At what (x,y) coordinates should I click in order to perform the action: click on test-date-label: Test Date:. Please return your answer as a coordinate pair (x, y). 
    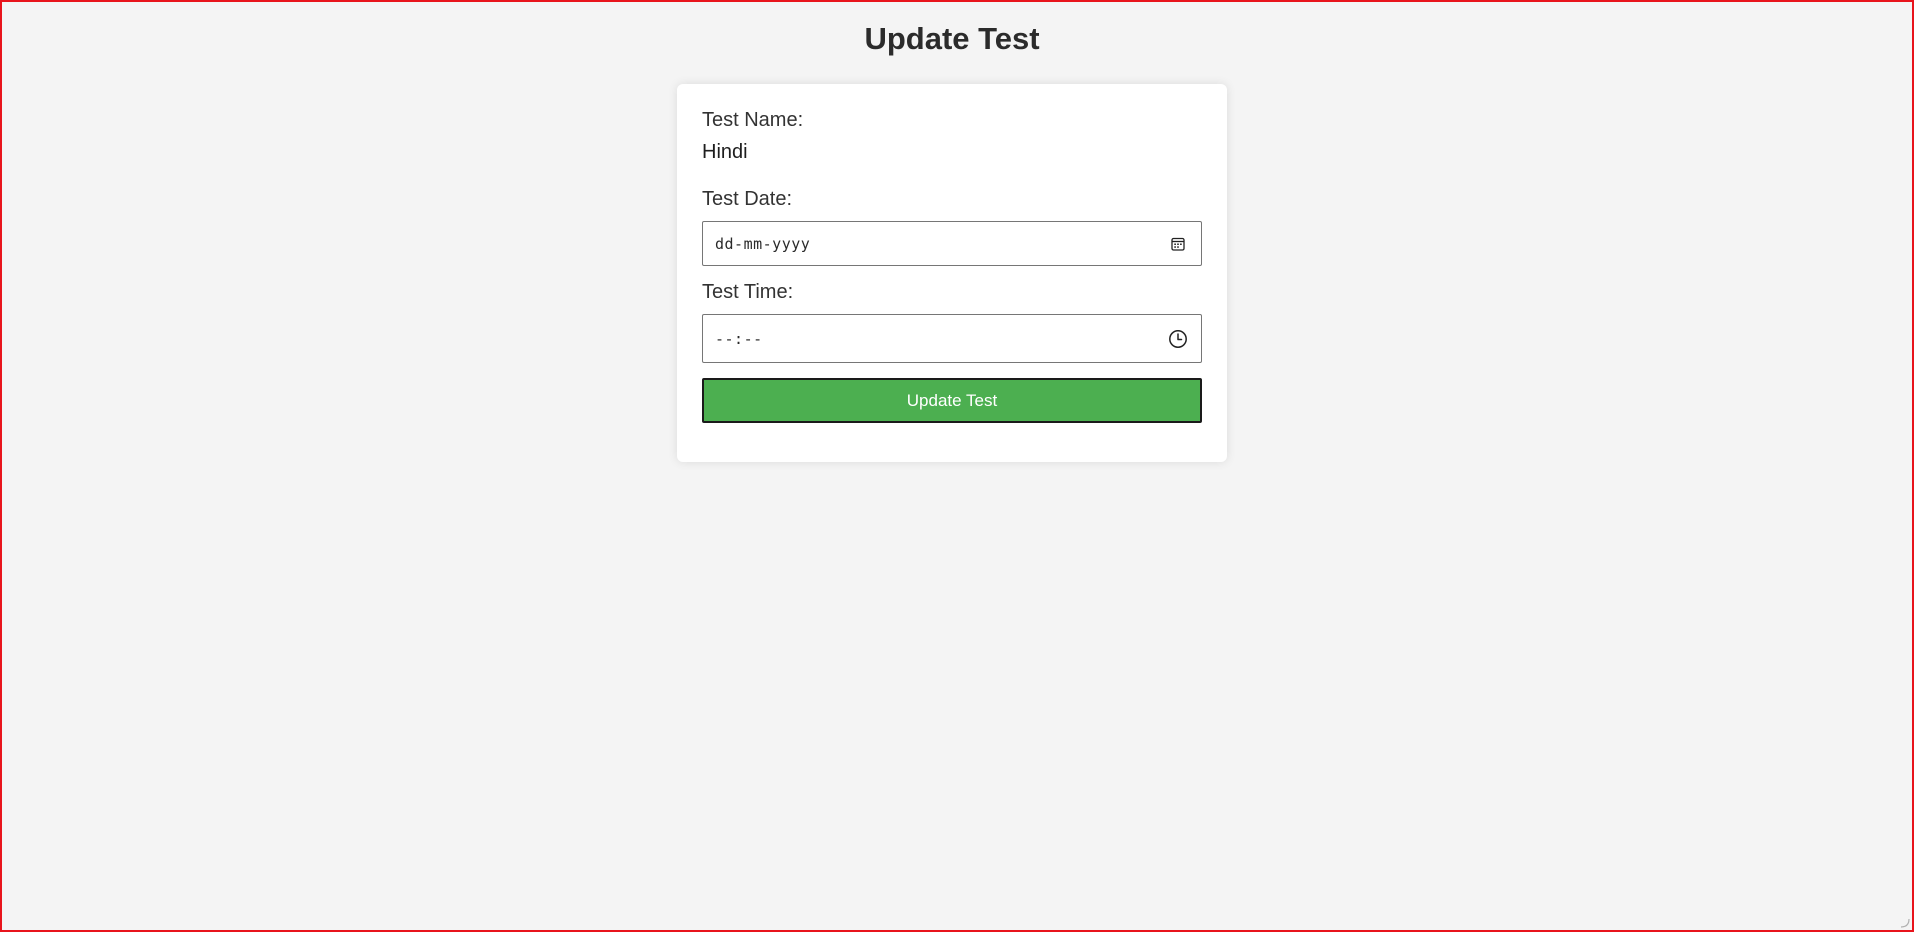
    Looking at the image, I should click on (747, 199).